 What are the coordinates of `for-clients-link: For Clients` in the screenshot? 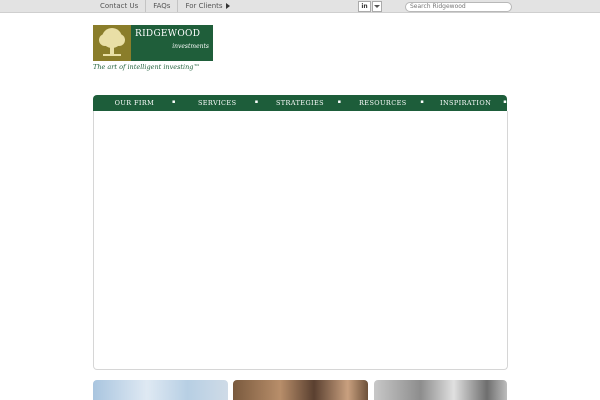 It's located at (206, 6).